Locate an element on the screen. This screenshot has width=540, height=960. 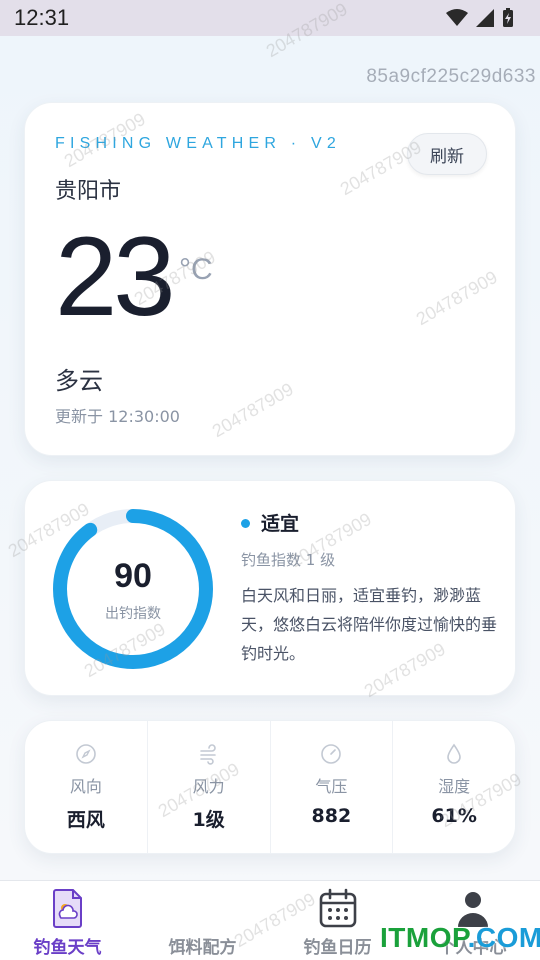
itmop-logo-main: ITMOP is located at coordinates (424, 937).